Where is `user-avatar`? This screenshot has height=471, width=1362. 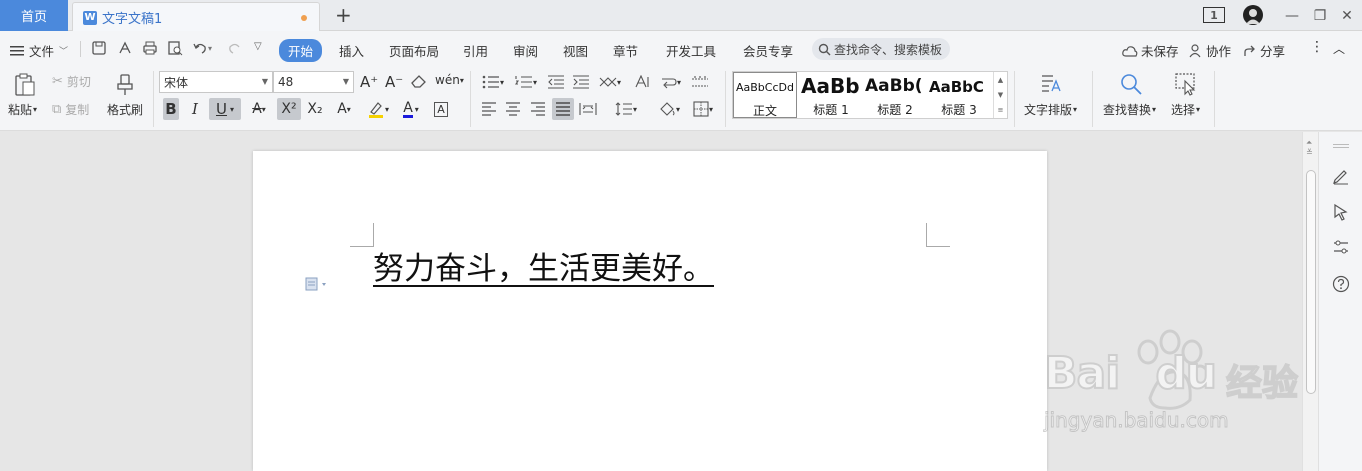 user-avatar is located at coordinates (1253, 15).